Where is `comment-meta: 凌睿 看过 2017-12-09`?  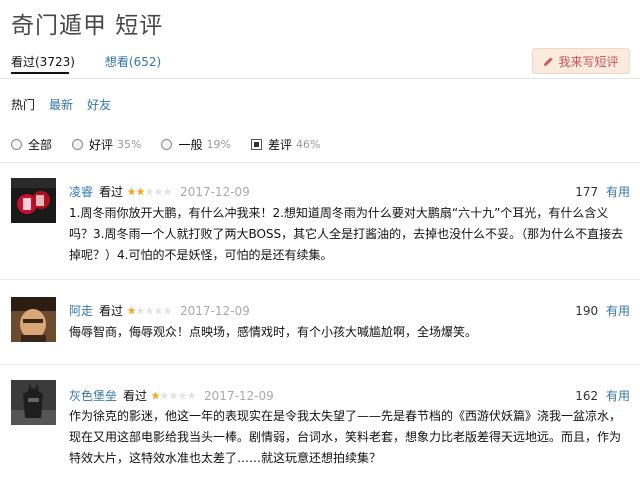
comment-meta: 凌睿 看过 2017-12-09 is located at coordinates (159, 191).